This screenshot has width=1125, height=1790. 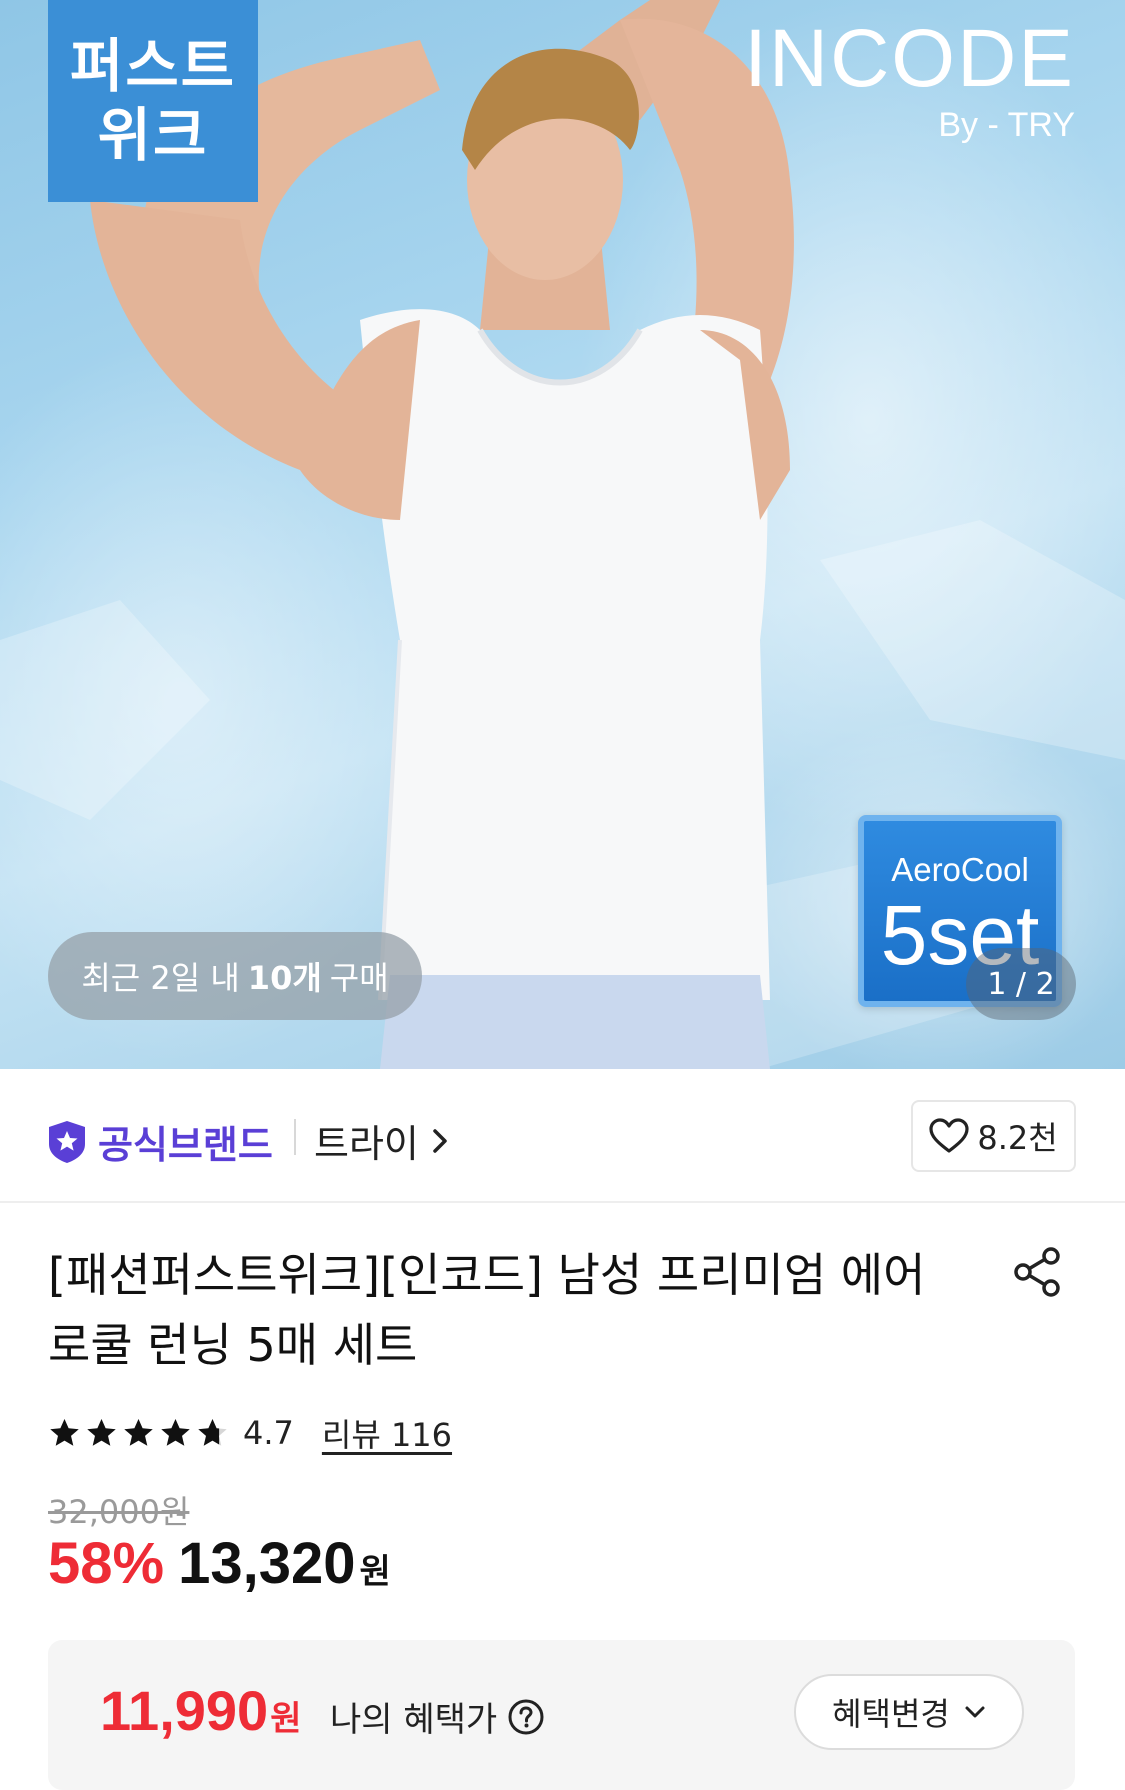 I want to click on store-link: 트라이, so click(x=381, y=1140).